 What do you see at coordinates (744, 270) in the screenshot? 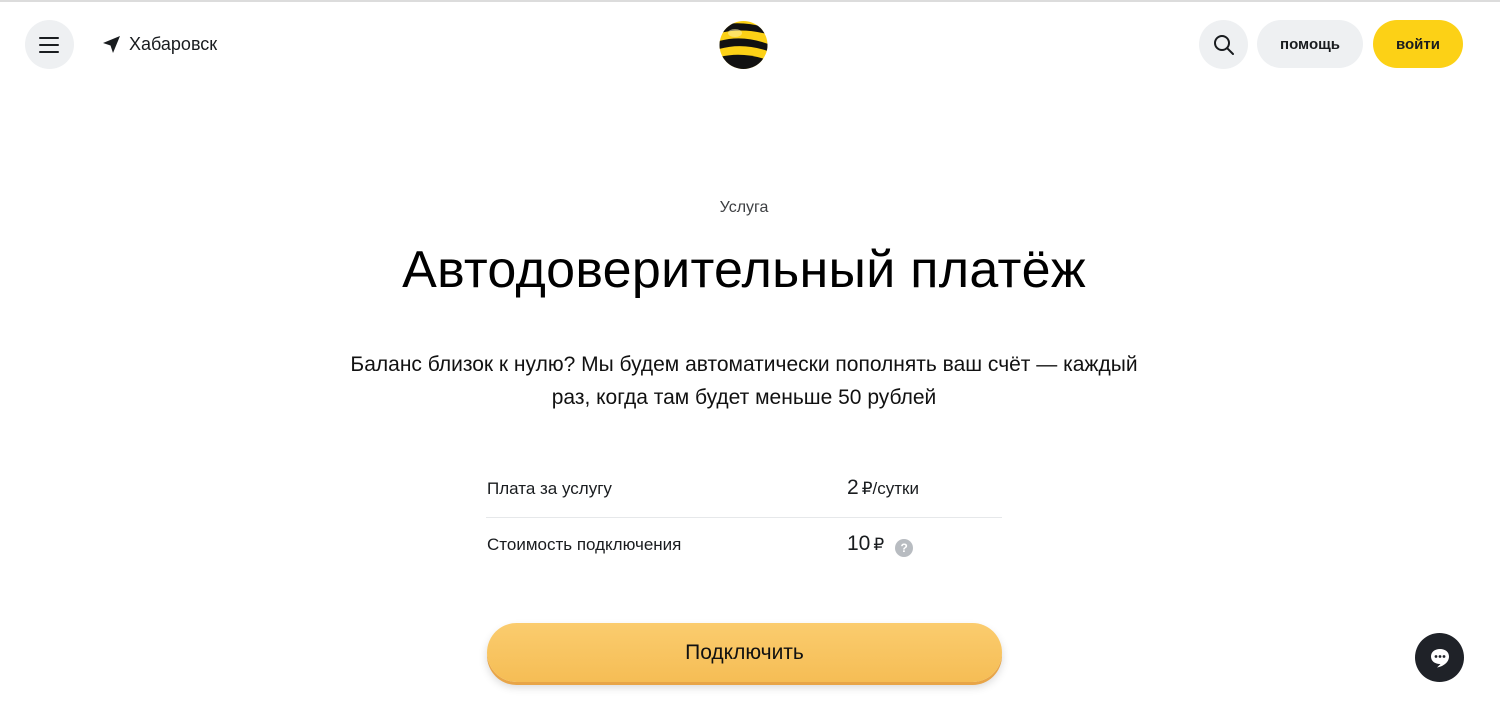
I see `page-title: Автодоверительный платёж` at bounding box center [744, 270].